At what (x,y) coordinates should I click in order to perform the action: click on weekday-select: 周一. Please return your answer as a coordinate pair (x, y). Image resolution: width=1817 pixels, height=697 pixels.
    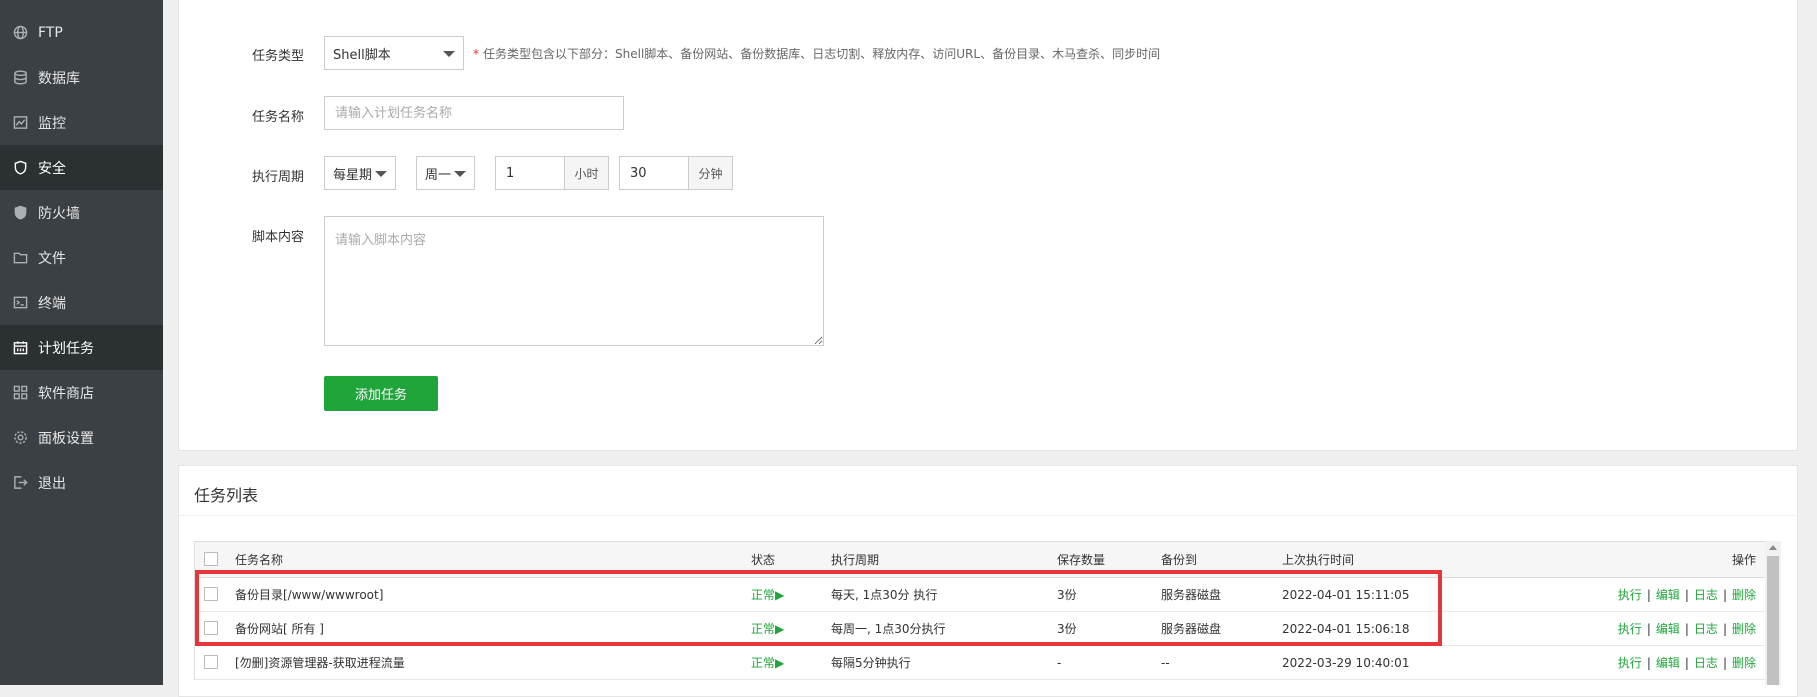
    Looking at the image, I should click on (445, 173).